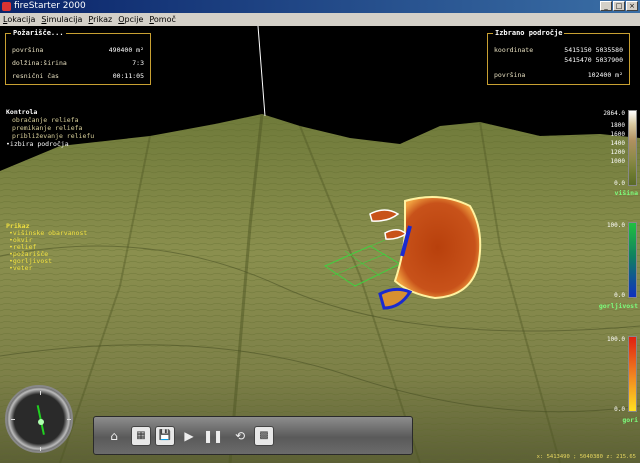 Image resolution: width=640 pixels, height=463 pixels. I want to click on wind-compass, so click(39, 419).